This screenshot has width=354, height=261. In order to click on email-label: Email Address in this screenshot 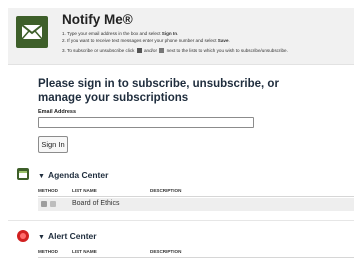, I will do `click(57, 112)`.